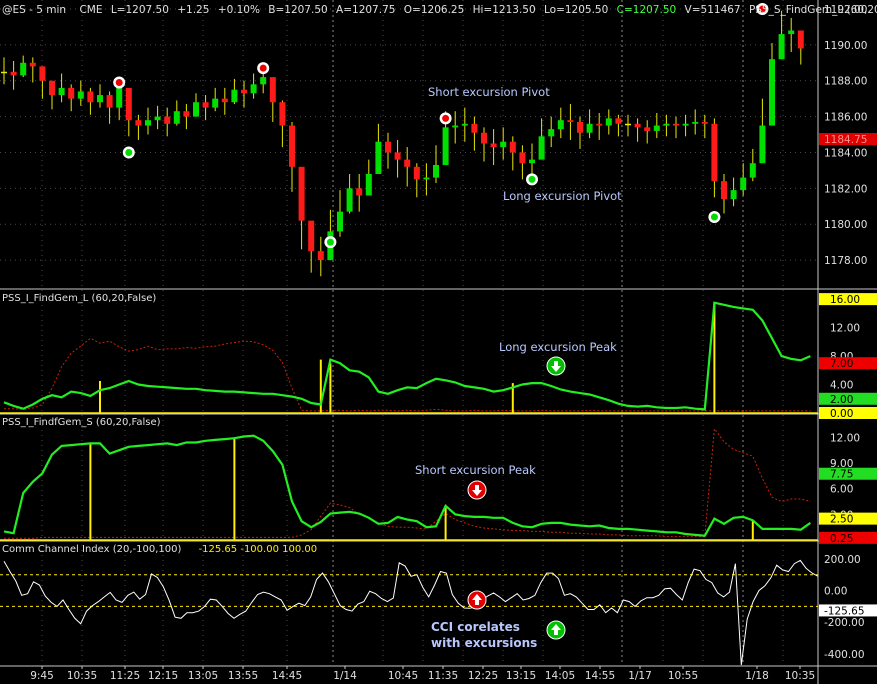 The image size is (877, 684). What do you see at coordinates (443, 676) in the screenshot?
I see `x-tick-9: 11:35` at bounding box center [443, 676].